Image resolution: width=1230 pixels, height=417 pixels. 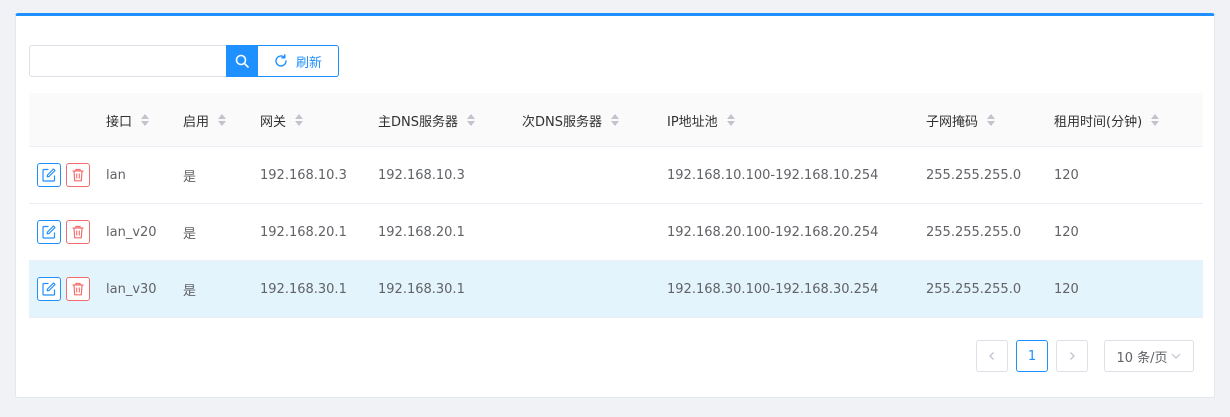 What do you see at coordinates (303, 175) in the screenshot?
I see `cell-gateway: 192.168.10.3` at bounding box center [303, 175].